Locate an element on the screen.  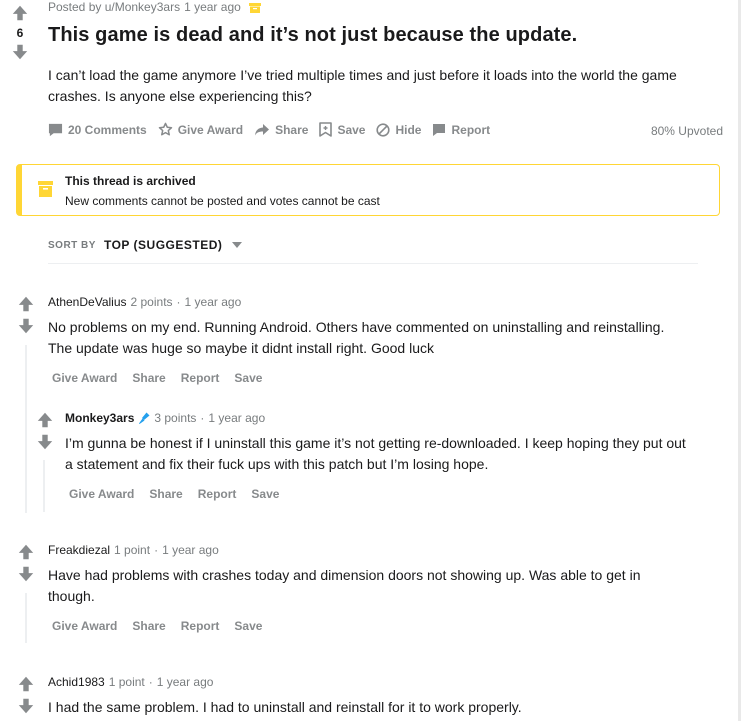
comment-meta: AthenDeValius 2 points · 1 year ago is located at coordinates (368, 302).